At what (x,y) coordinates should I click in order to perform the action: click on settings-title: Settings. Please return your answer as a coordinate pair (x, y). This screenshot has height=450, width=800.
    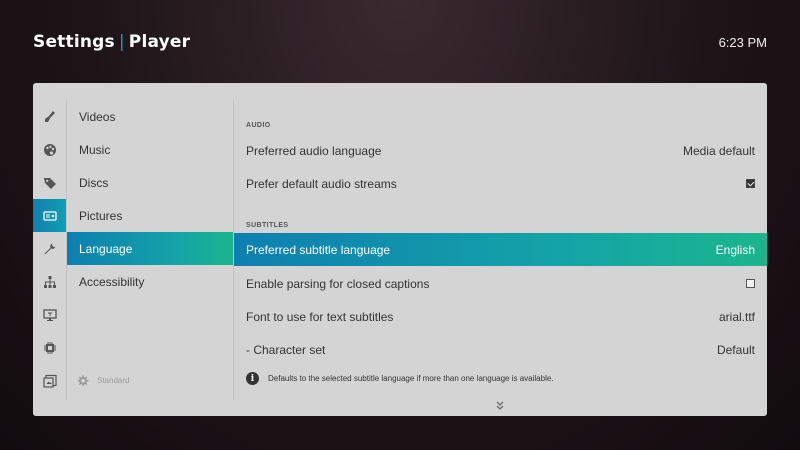
    Looking at the image, I should click on (74, 42).